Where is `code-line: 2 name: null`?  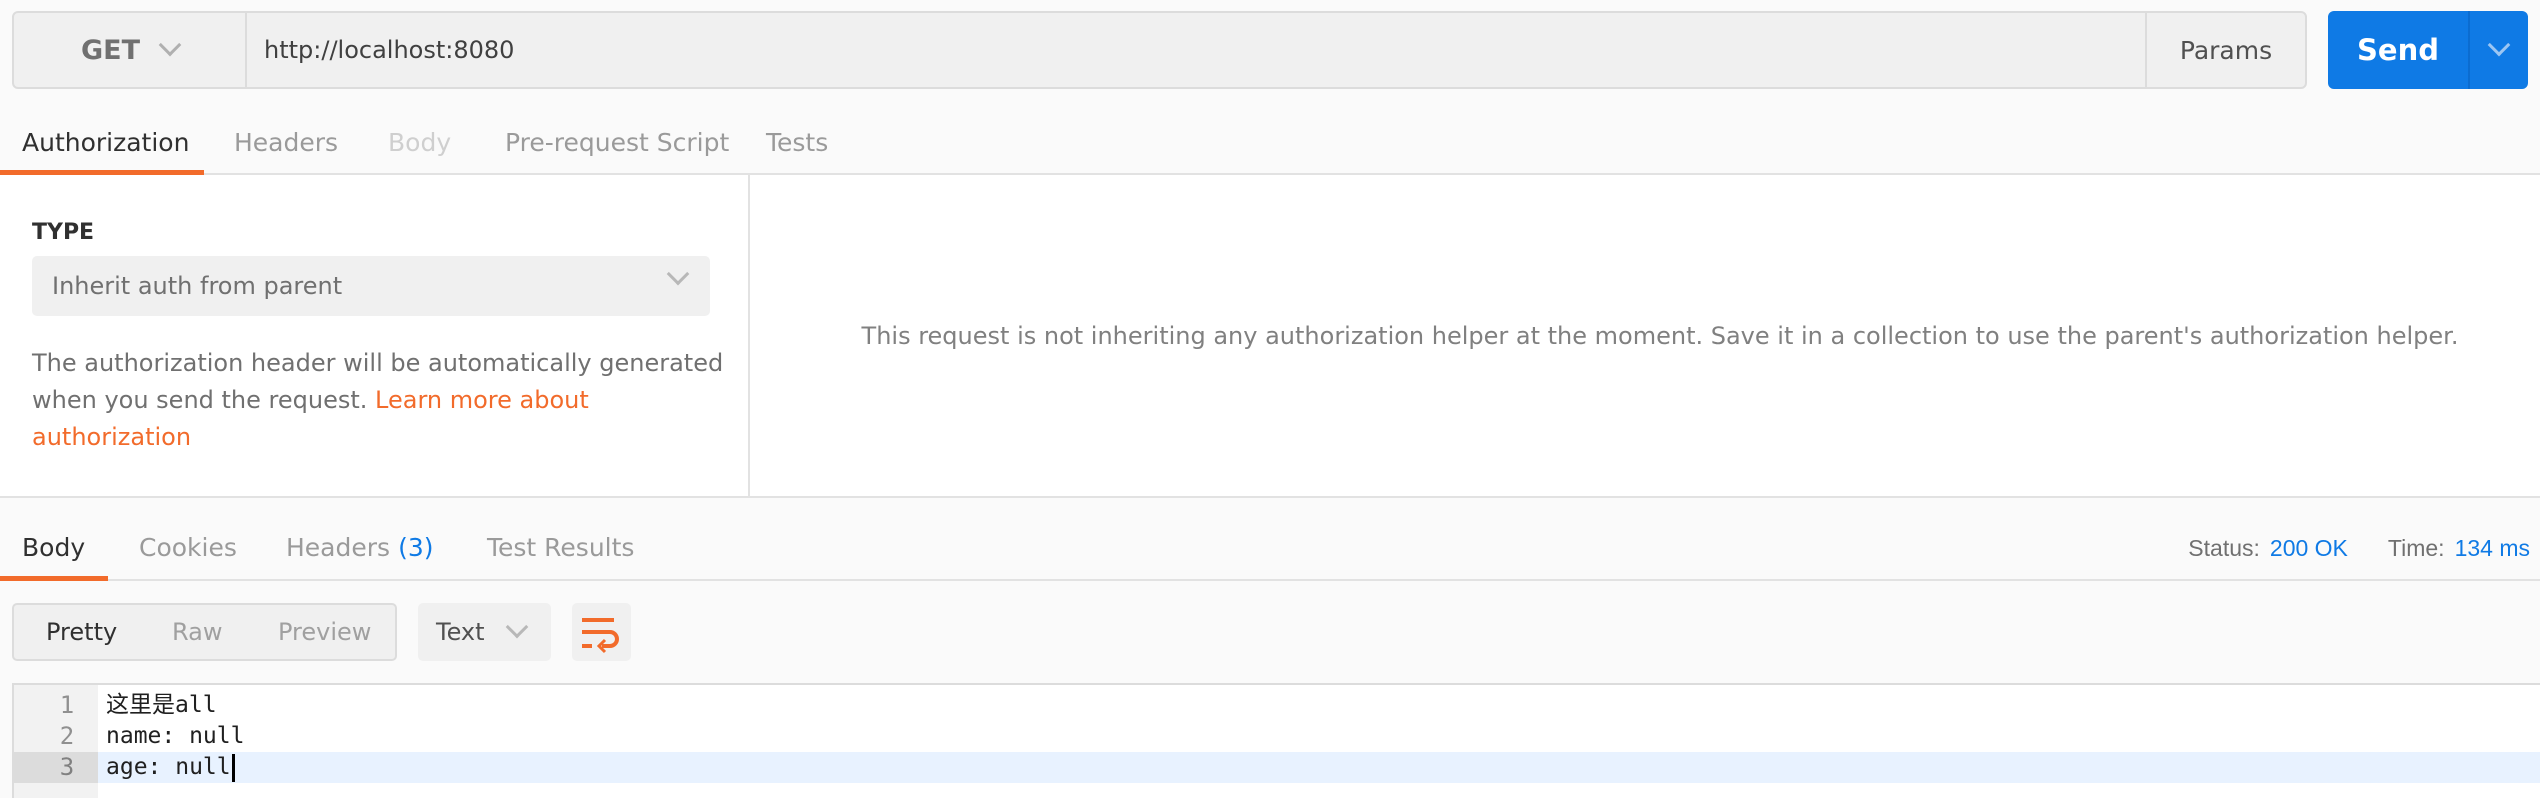 code-line: 2 name: null is located at coordinates (1277, 736).